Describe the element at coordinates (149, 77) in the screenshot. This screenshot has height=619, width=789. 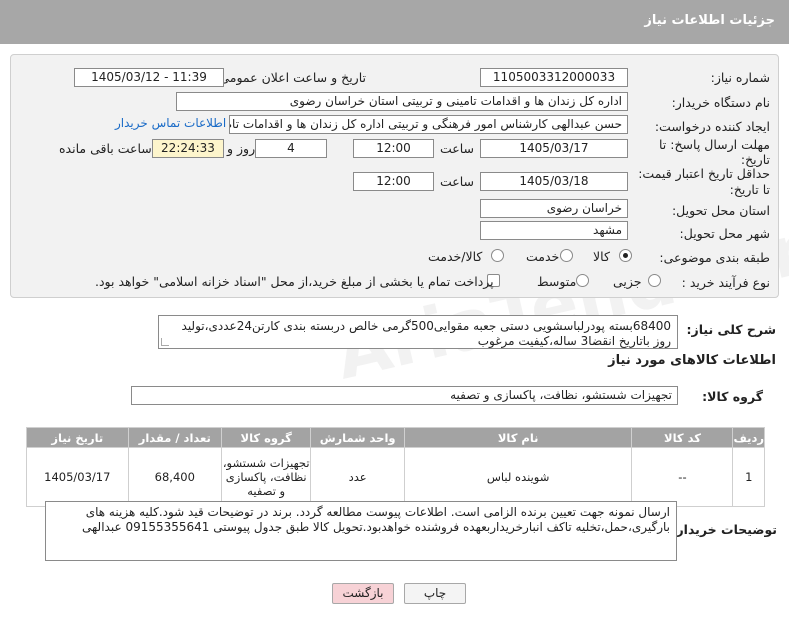
I see `announce-datetime-field: 1405/03/12 - 11:39` at that location.